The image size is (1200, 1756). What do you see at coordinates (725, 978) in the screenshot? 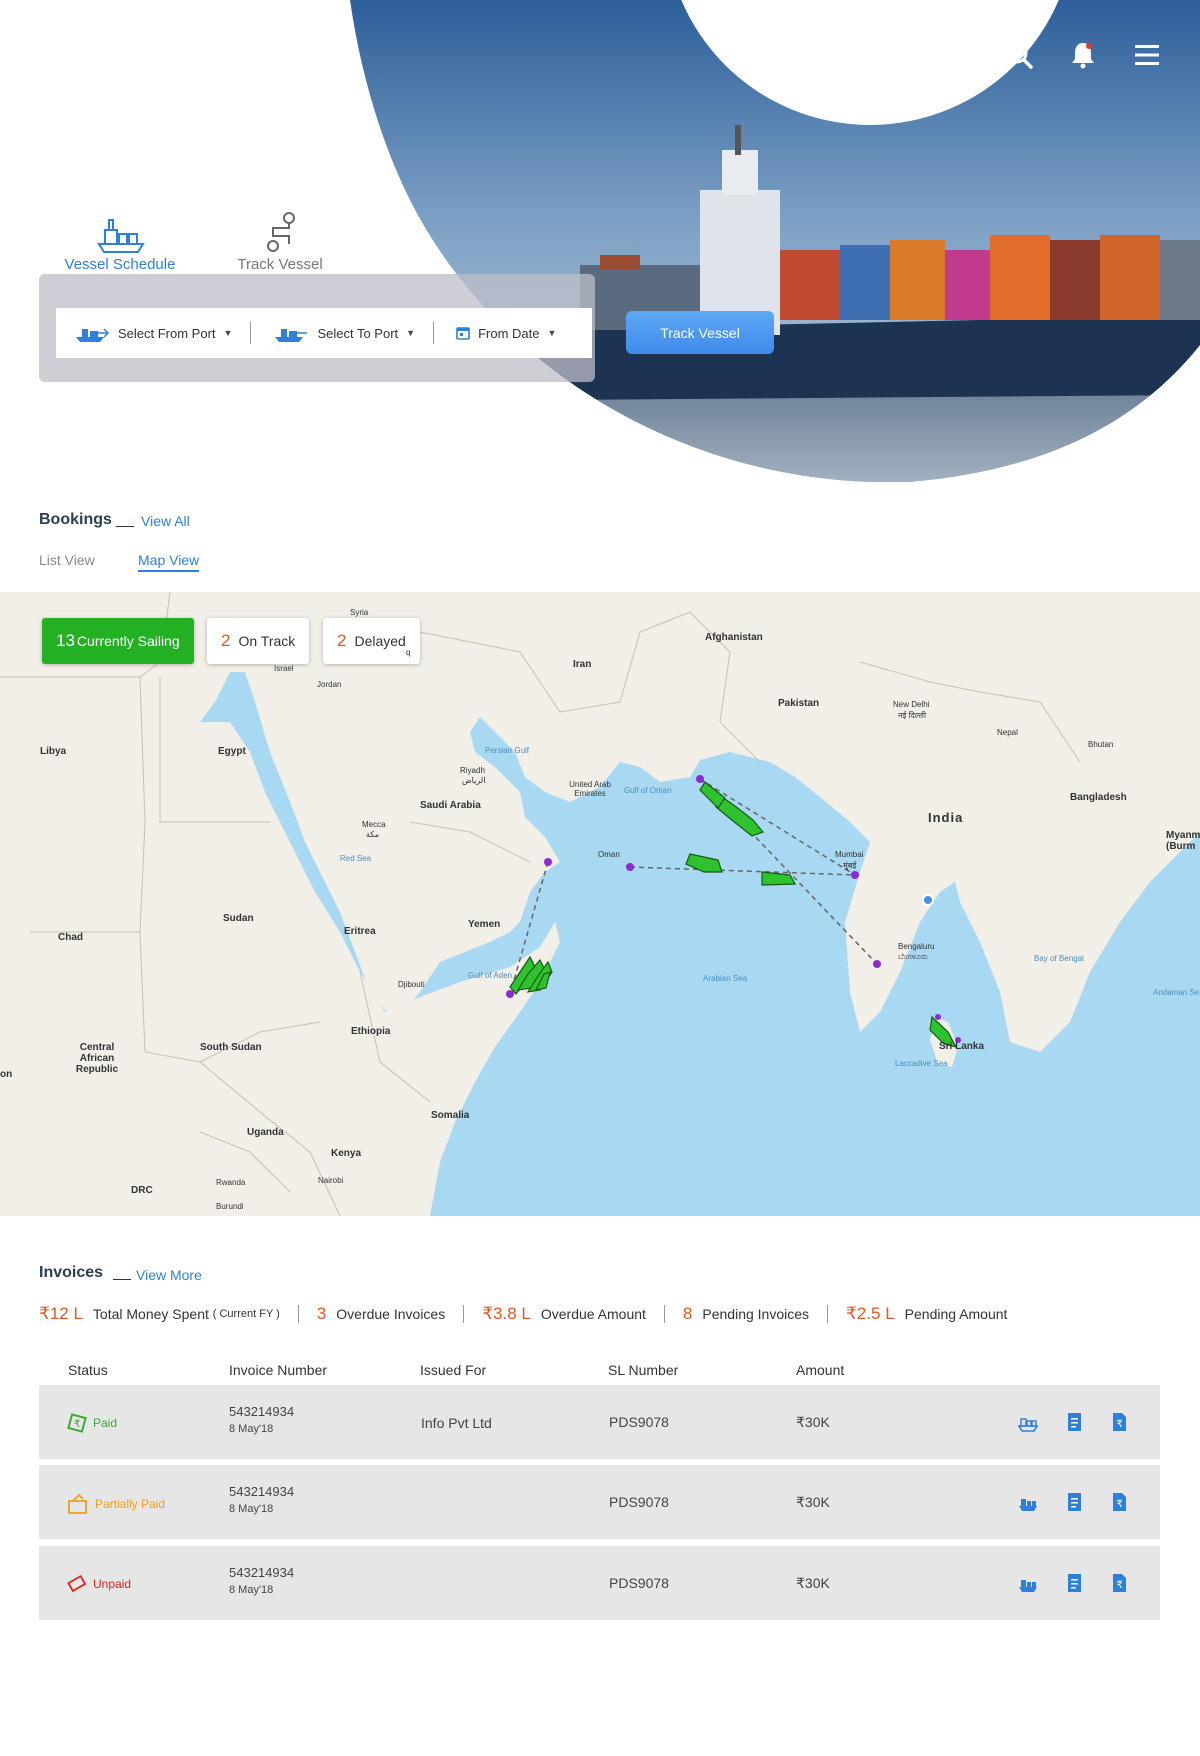
I see `map-label: Arabian Sea` at bounding box center [725, 978].